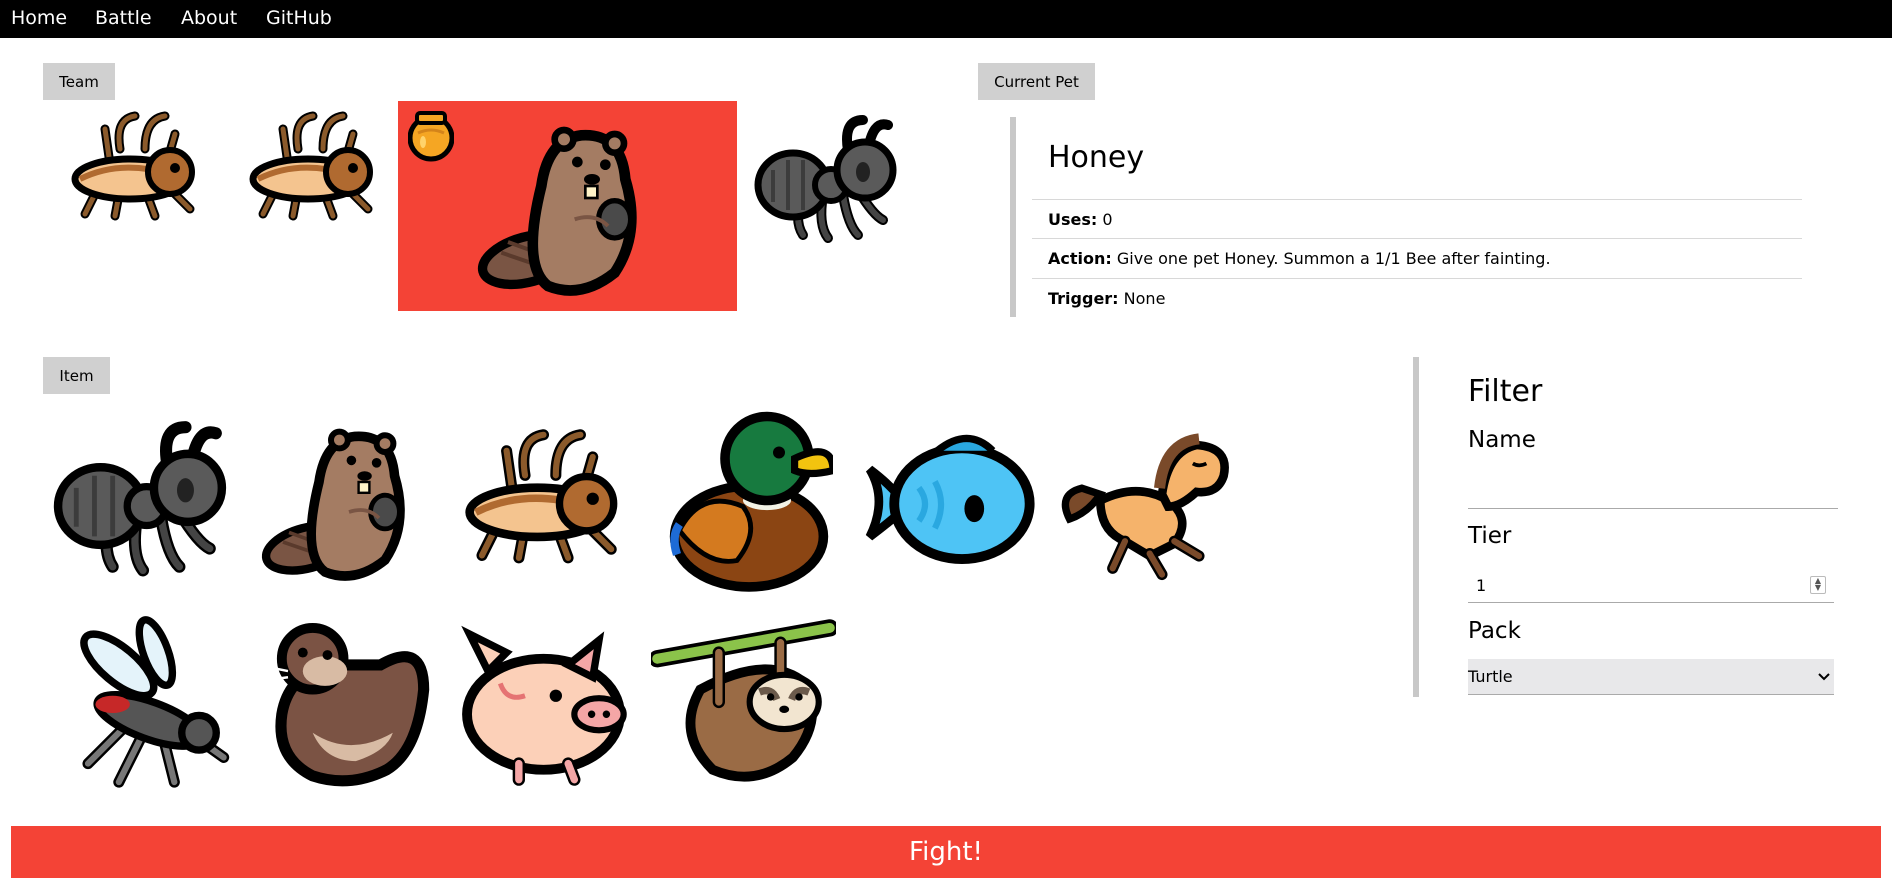 The width and height of the screenshot is (1892, 888). Describe the element at coordinates (1416, 527) in the screenshot. I see `filter-panel-bar` at that location.